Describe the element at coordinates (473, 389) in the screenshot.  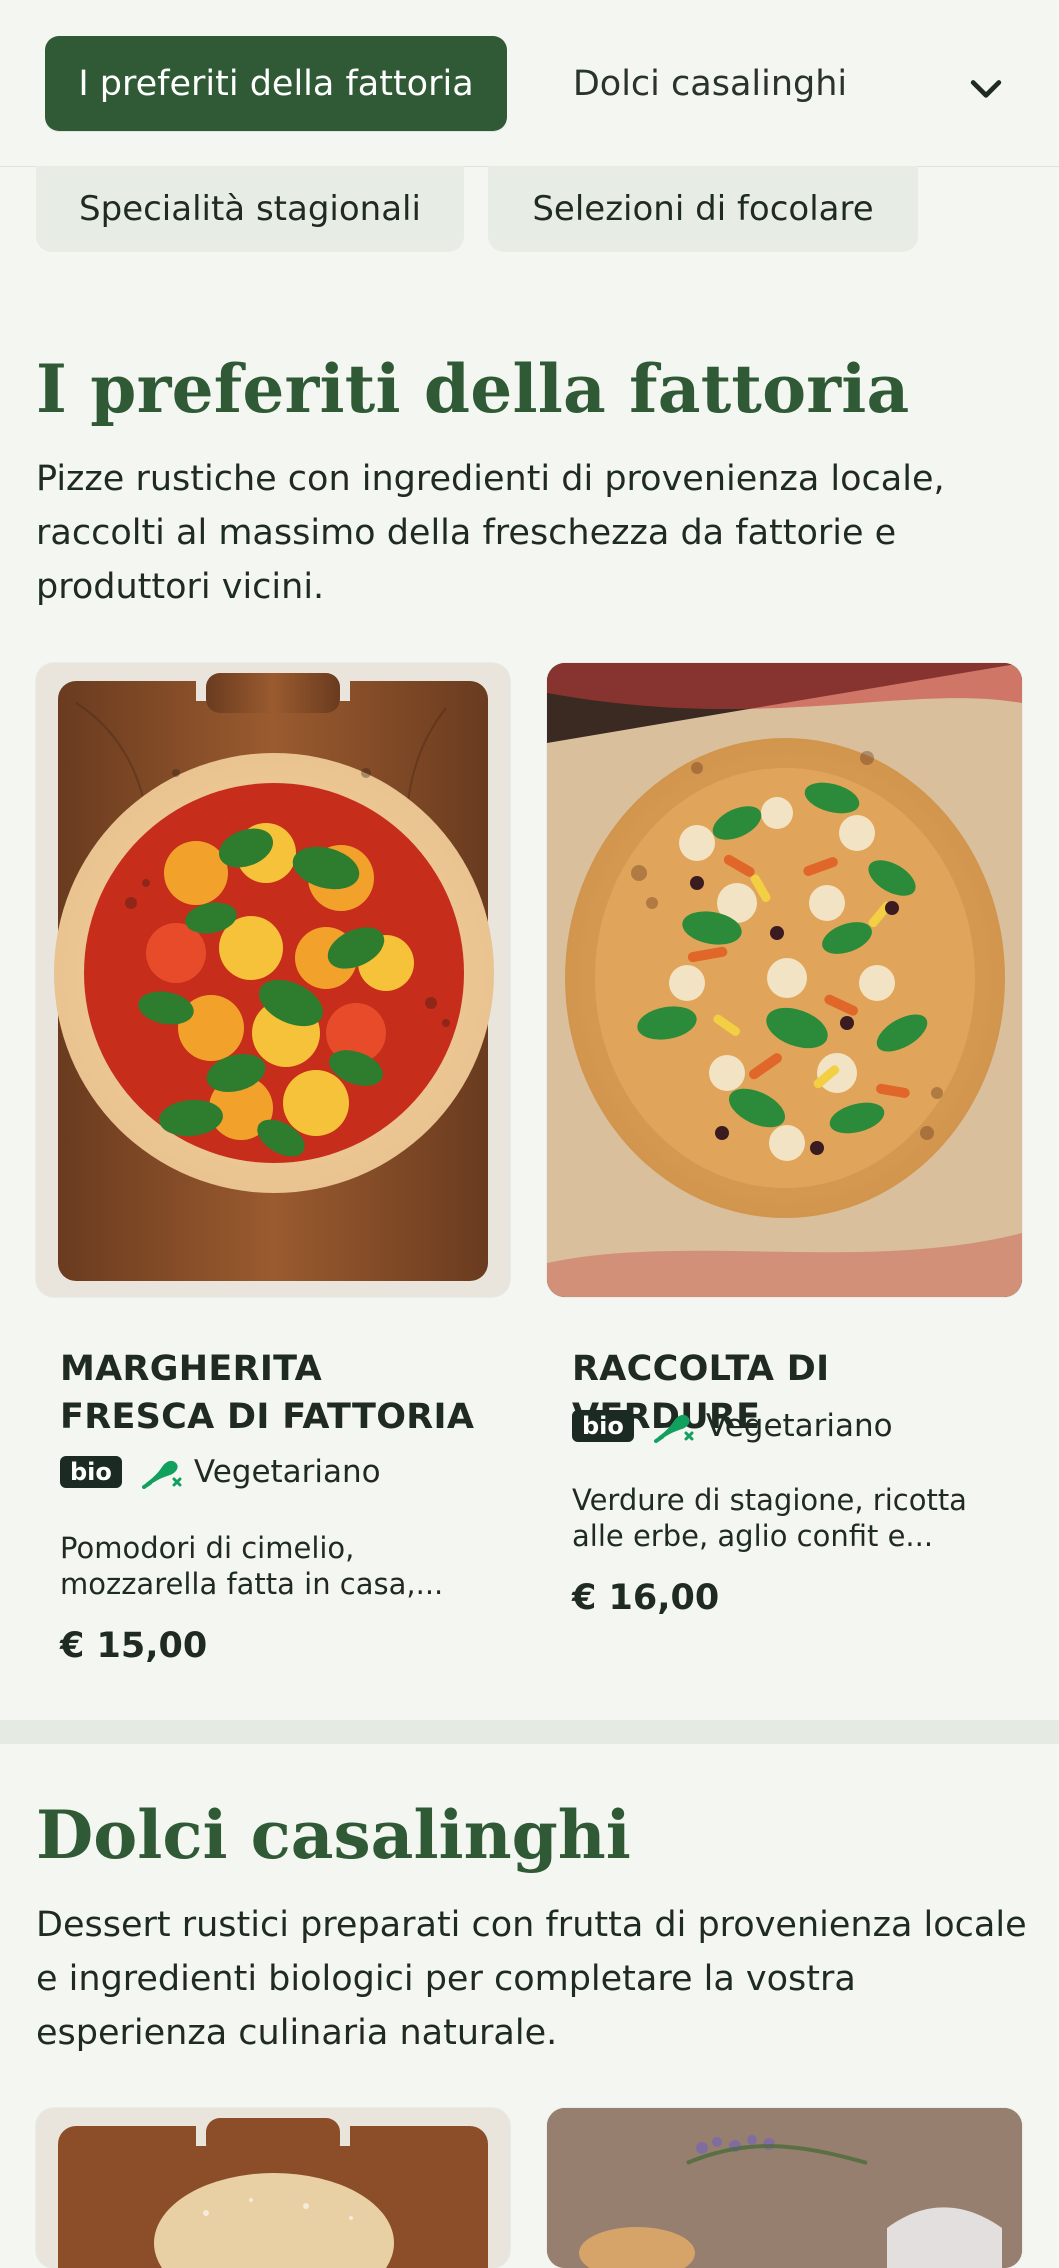
I see `section-title: I preferiti della fattoria` at that location.